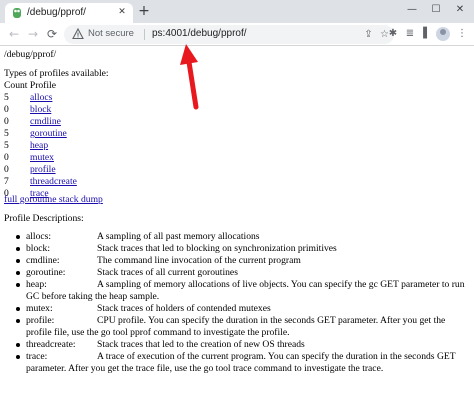  Describe the element at coordinates (100, 134) in the screenshot. I see `profile-row: 5 goroutine` at that location.